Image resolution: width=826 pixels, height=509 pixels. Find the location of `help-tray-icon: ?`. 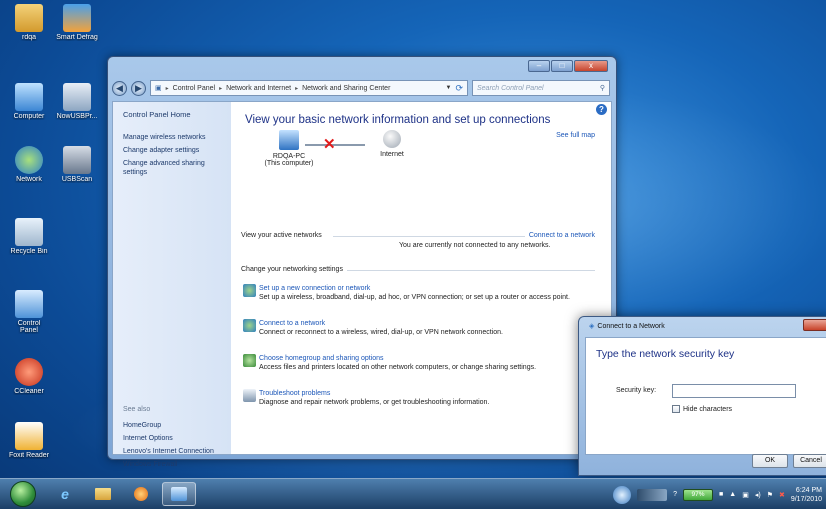

help-tray-icon: ? is located at coordinates (675, 494).